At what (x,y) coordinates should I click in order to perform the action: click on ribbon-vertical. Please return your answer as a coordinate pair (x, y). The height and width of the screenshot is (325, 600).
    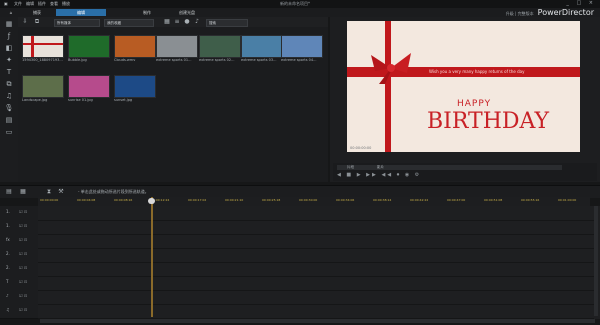
    Looking at the image, I should click on (388, 86).